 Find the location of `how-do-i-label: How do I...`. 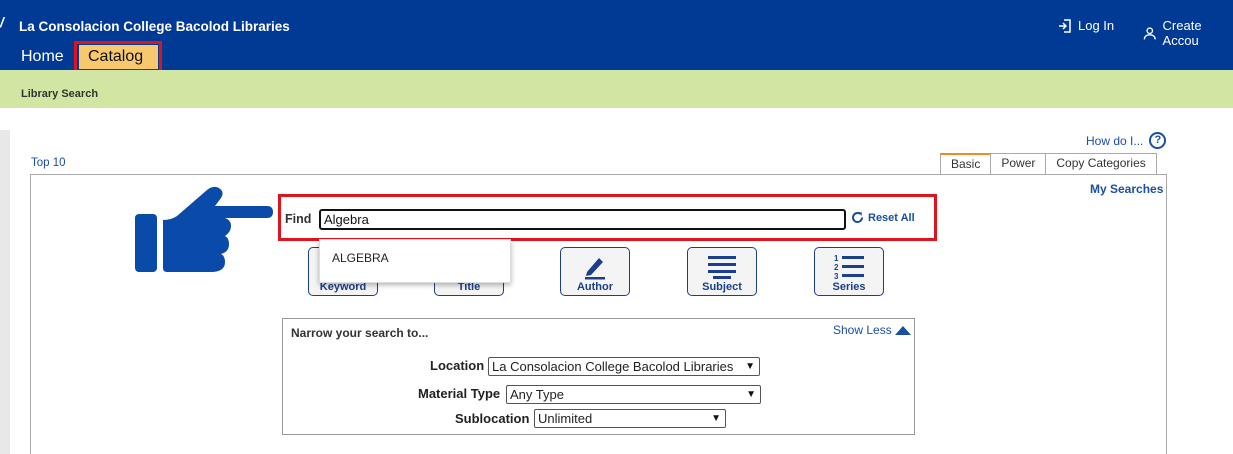

how-do-i-label: How do I... is located at coordinates (1115, 140).